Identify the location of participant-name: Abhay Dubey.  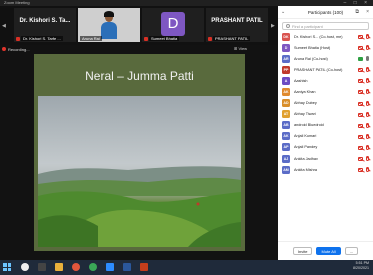
(305, 103).